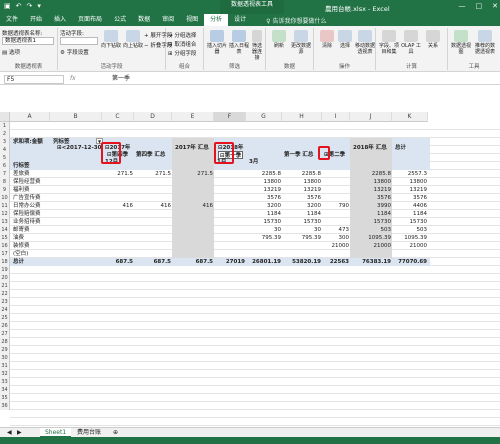 This screenshot has width=500, height=444. I want to click on recommended-pivot-button: 推荐的数据透视表, so click(485, 42).